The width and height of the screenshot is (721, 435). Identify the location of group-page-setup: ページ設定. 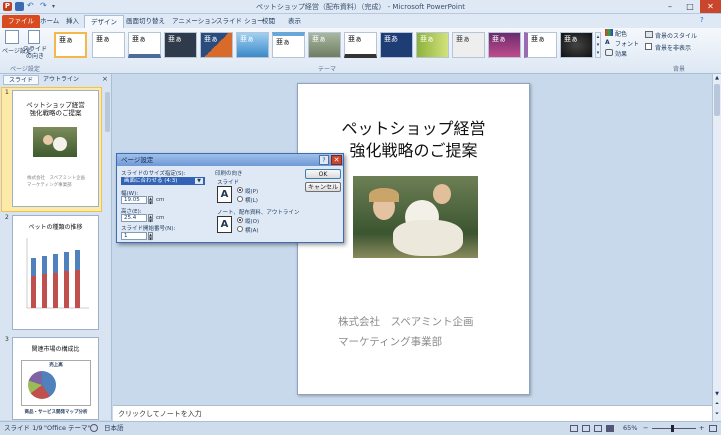
(25, 69).